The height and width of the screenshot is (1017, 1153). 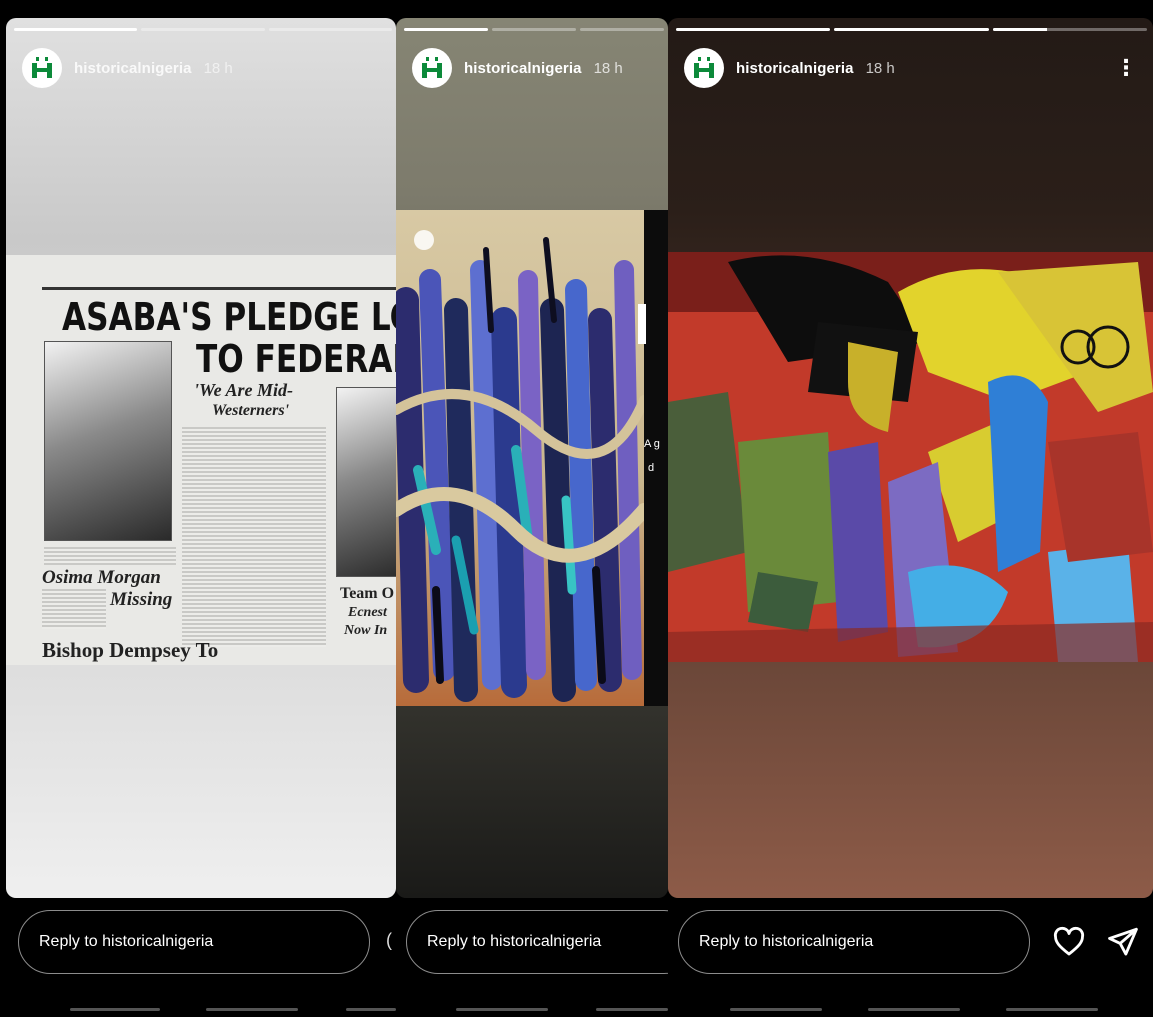 I want to click on more-options-icon: ⋮, so click(x=1128, y=68).